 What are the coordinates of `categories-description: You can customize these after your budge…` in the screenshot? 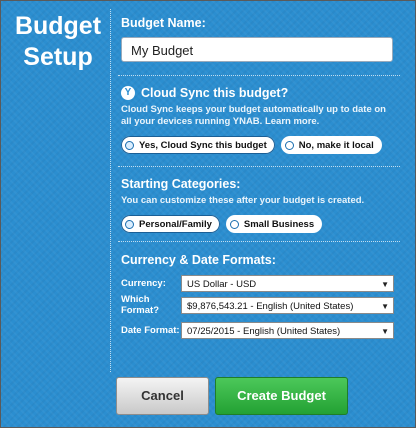 It's located at (243, 200).